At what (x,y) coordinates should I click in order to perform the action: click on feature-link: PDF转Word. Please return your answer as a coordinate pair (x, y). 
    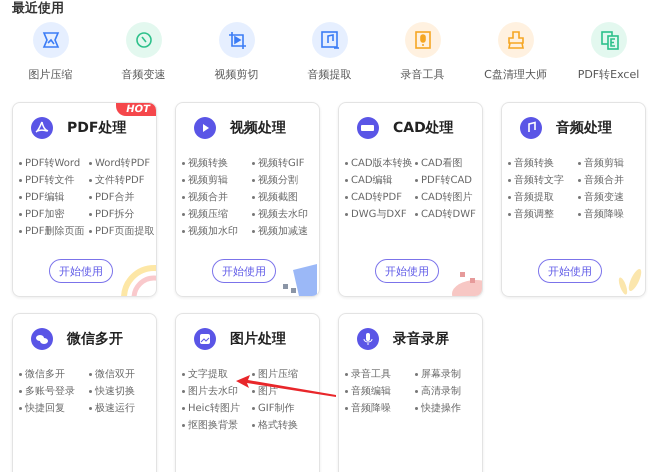
    Looking at the image, I should click on (54, 163).